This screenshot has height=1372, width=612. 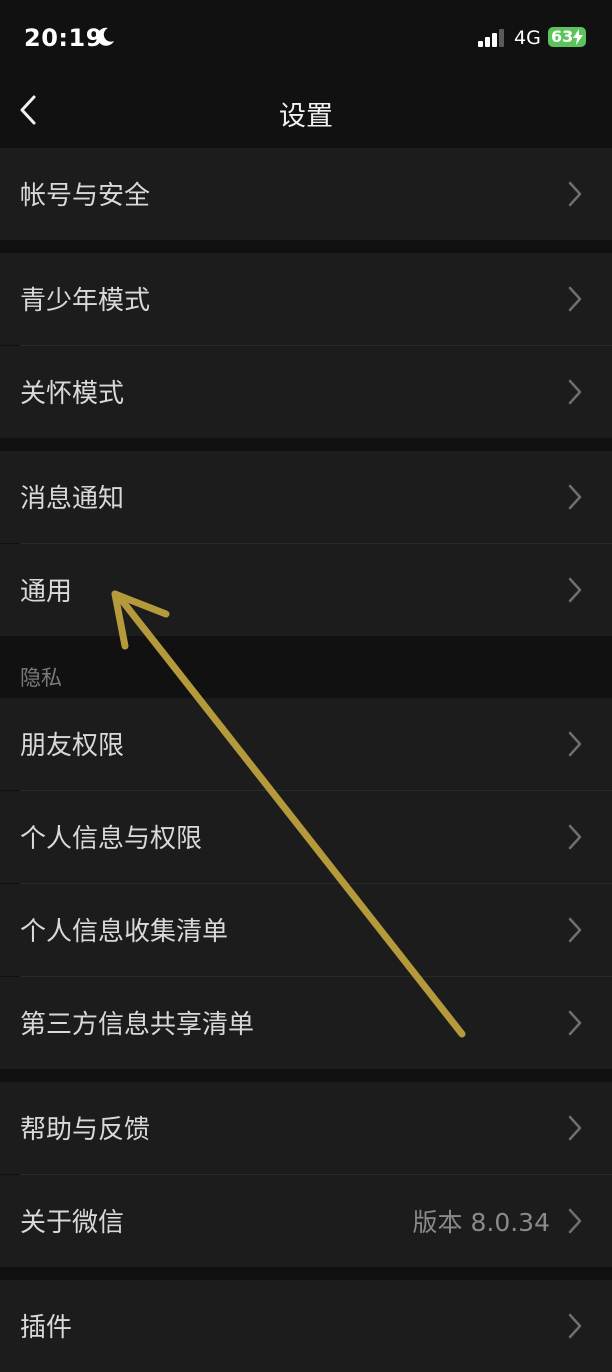 What do you see at coordinates (124, 932) in the screenshot?
I see `settings-item-label: 个人信息收集清单` at bounding box center [124, 932].